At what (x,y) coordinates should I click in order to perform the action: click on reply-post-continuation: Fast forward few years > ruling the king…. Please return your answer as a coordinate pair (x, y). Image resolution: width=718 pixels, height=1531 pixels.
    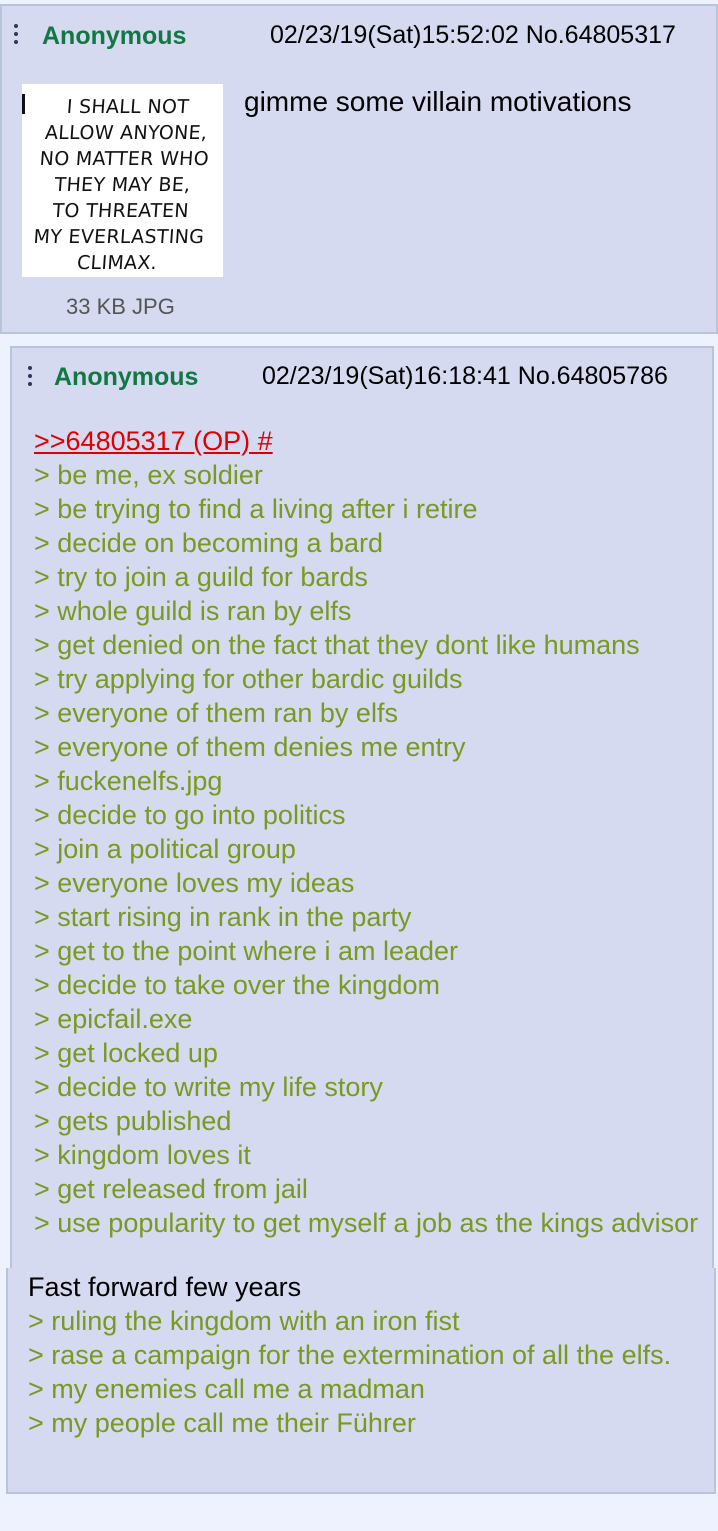
    Looking at the image, I should click on (361, 1381).